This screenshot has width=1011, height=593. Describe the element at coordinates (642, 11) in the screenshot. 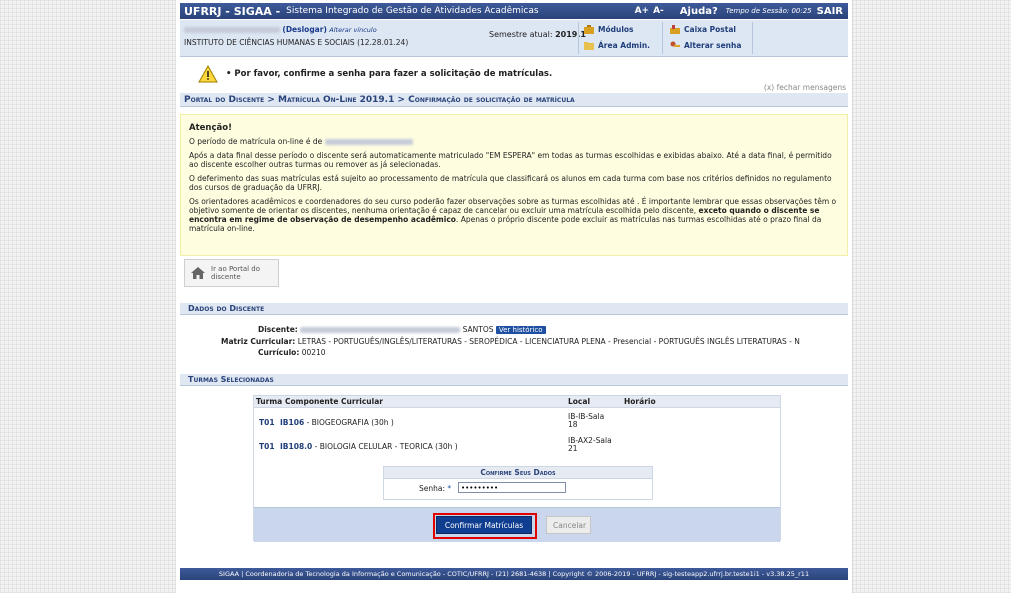

I see `font-increase-button: A+` at that location.